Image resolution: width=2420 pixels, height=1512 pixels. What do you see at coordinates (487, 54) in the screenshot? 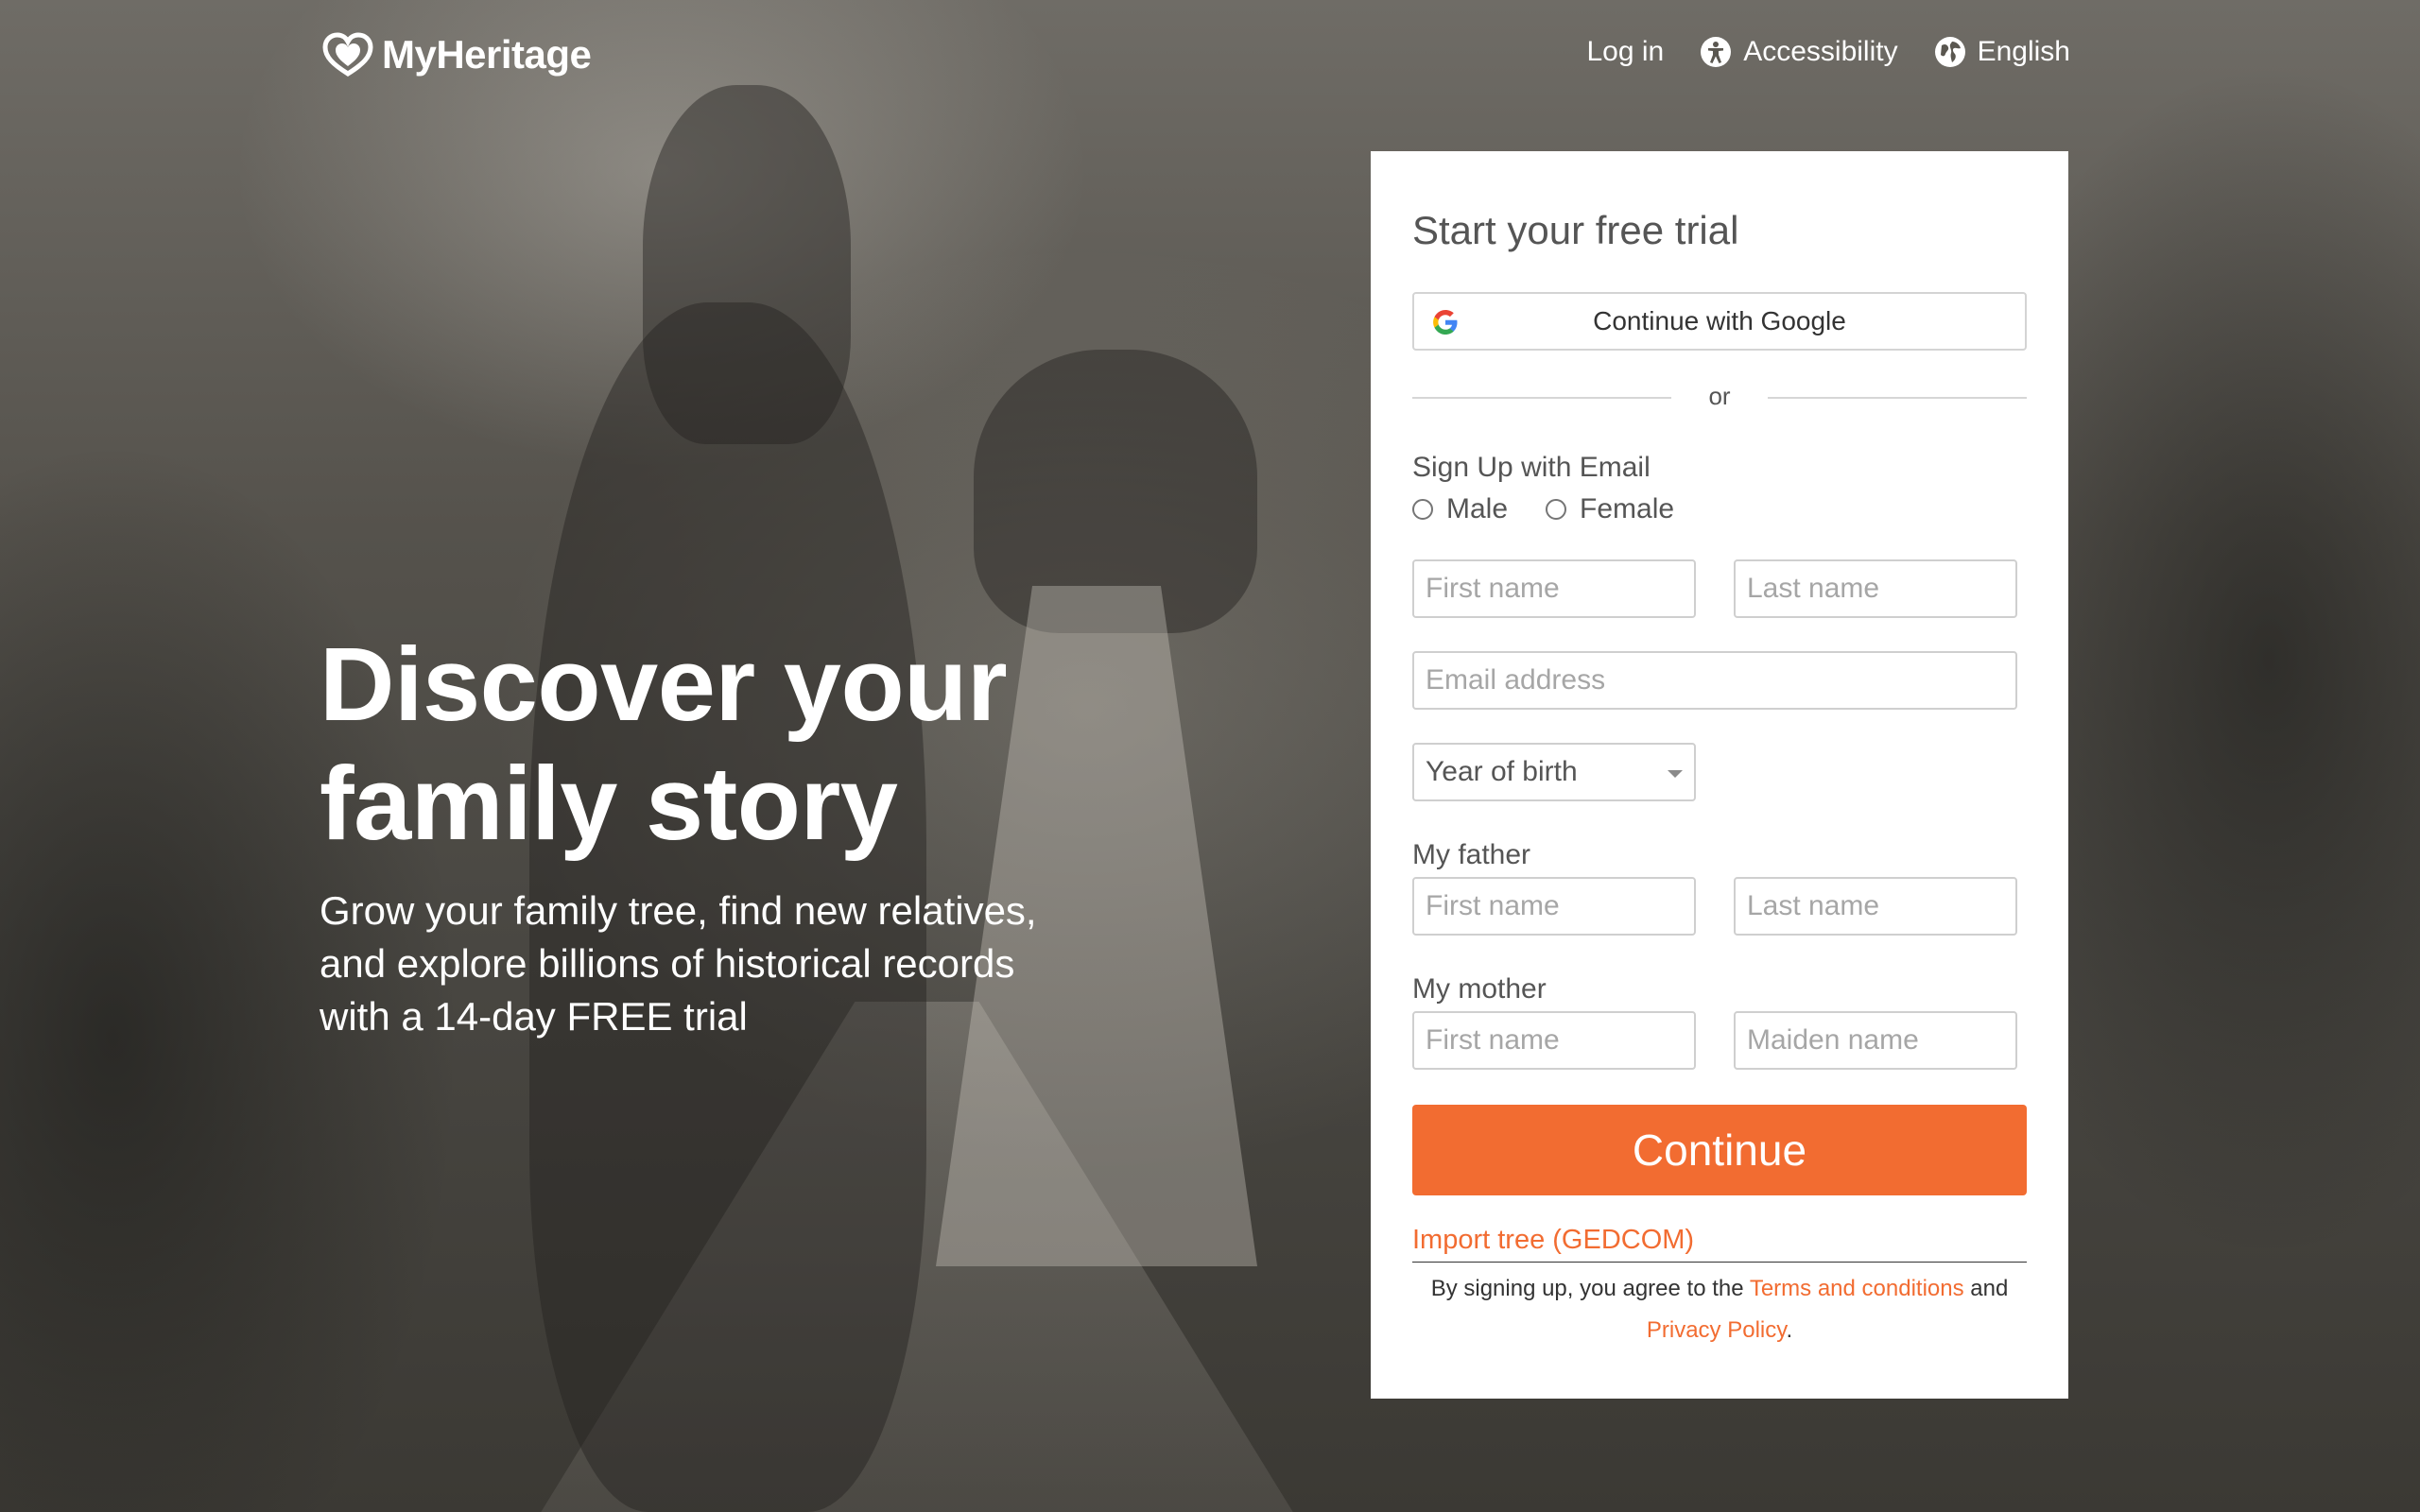
I see `logo-text: MyHeritage` at bounding box center [487, 54].